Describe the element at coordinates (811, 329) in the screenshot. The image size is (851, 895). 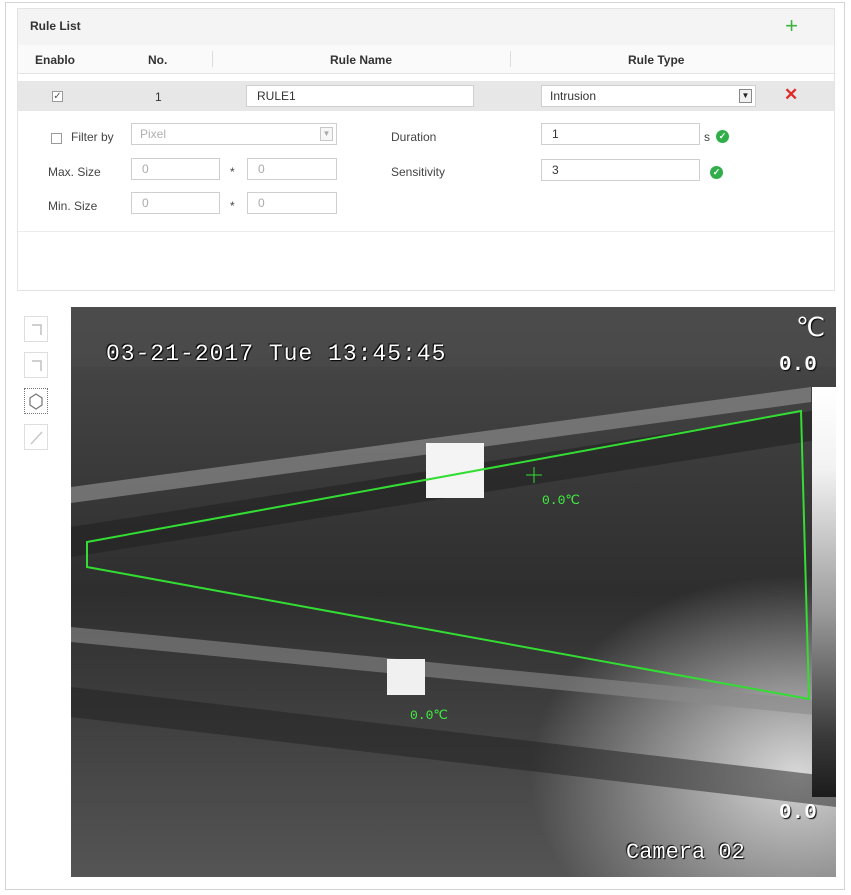
I see `temperature-unit: ℃` at that location.